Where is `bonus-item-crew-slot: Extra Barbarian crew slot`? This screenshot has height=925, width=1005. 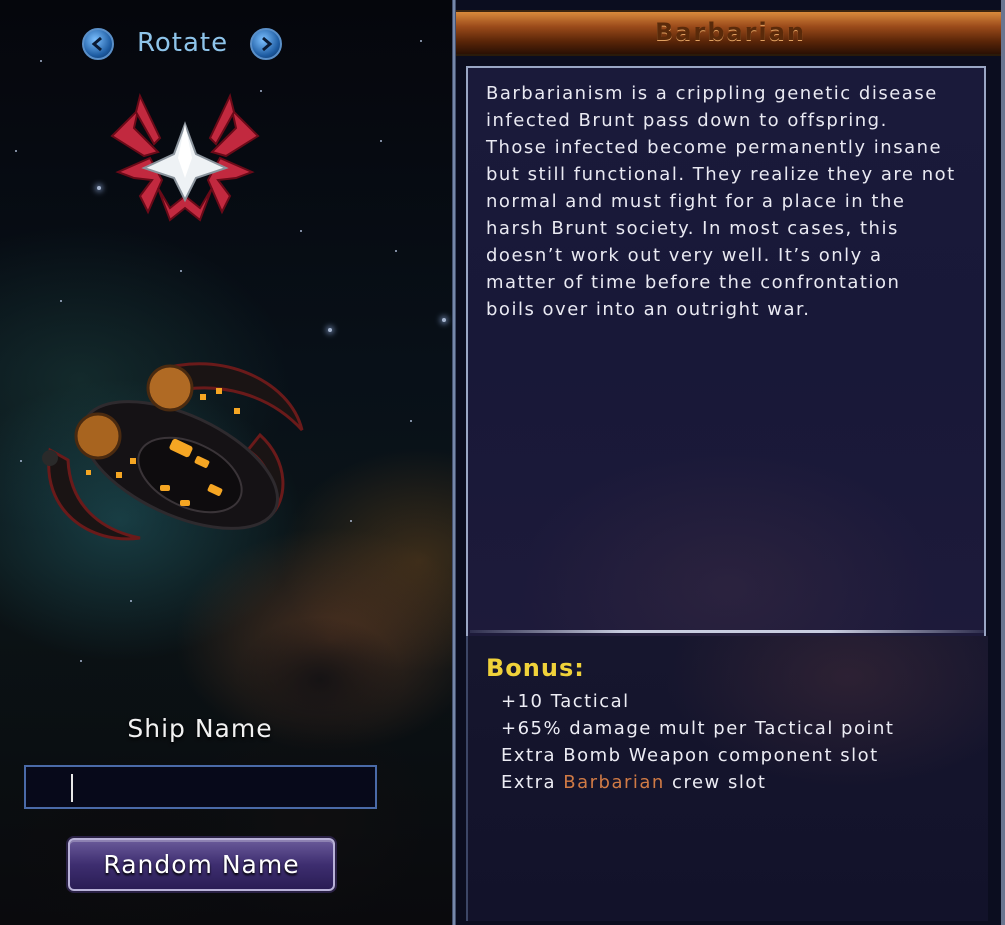
bonus-item-crew-slot: Extra Barbarian crew slot is located at coordinates (633, 782).